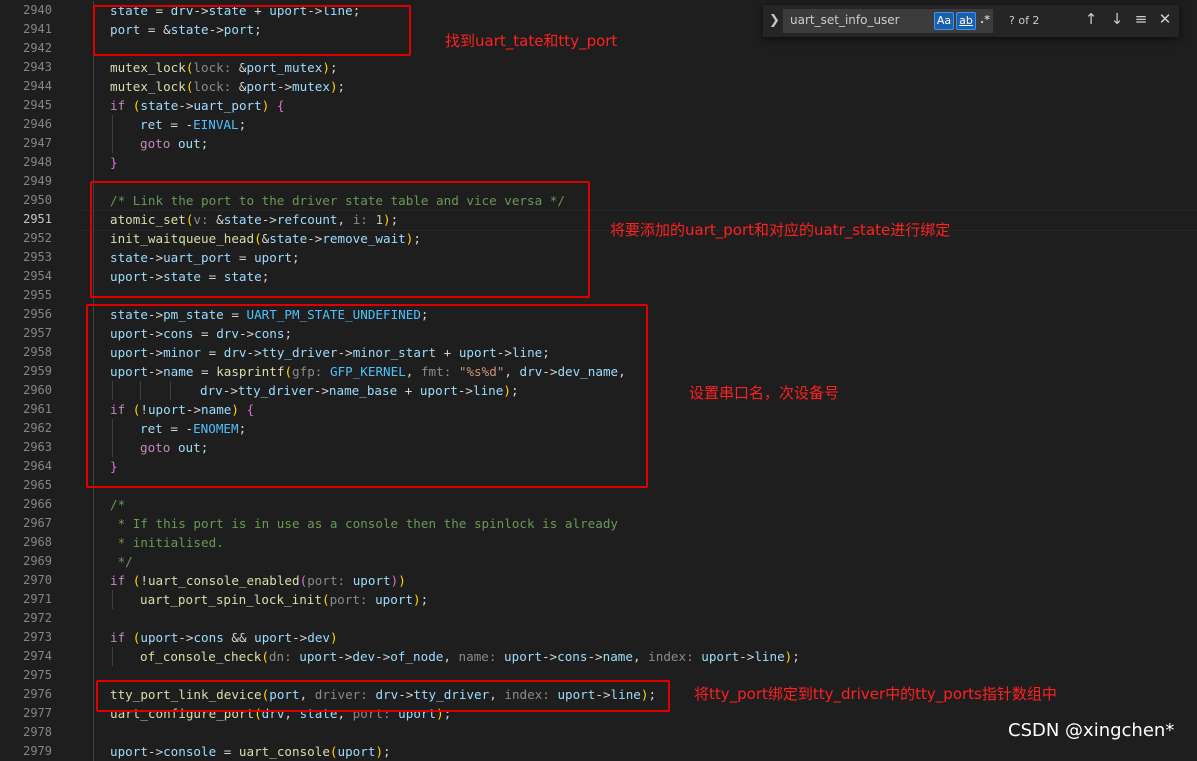 This screenshot has width=1197, height=761. What do you see at coordinates (223, 580) in the screenshot?
I see `code-token: uart_console_enabled` at bounding box center [223, 580].